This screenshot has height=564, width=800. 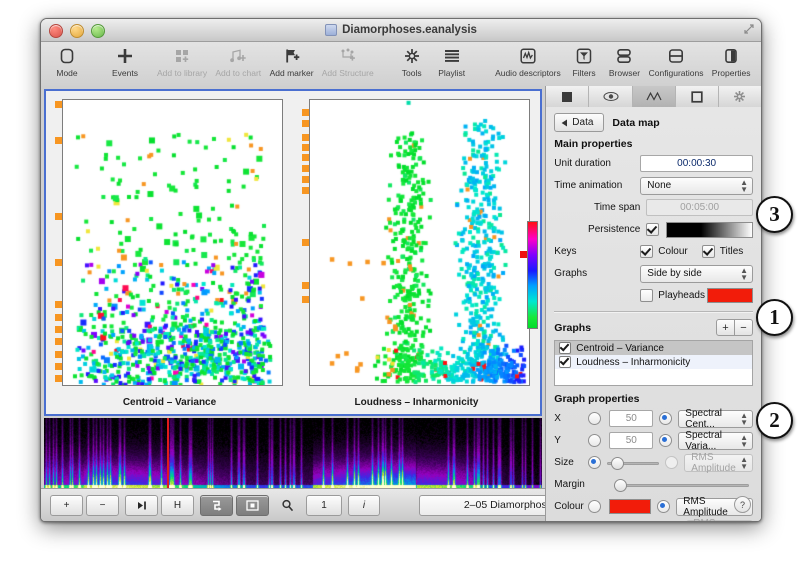 What do you see at coordinates (401, 504) in the screenshot?
I see `transport-bar: + − H 1 i 2–05 Diamorphoses.m4a` at bounding box center [401, 504].